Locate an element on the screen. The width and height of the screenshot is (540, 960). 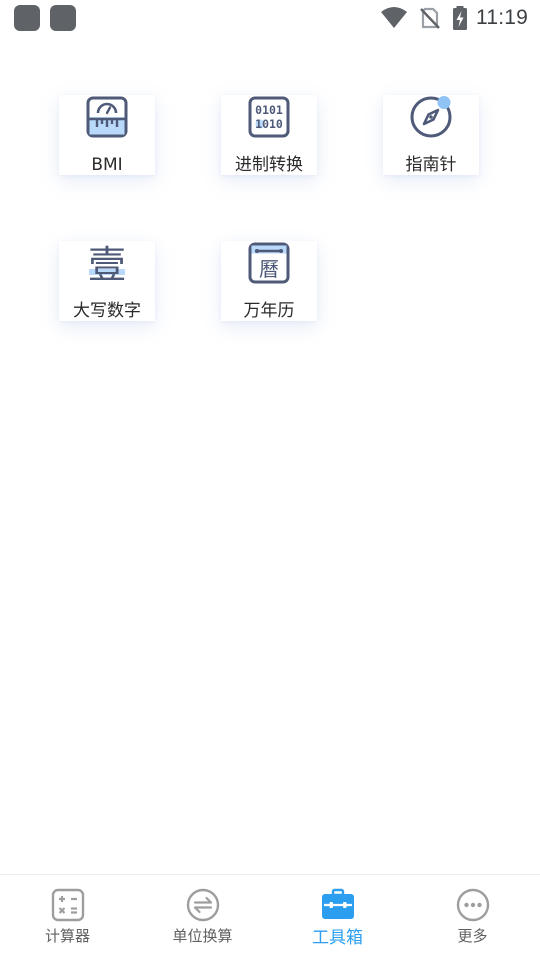
bmi-scale-icon is located at coordinates (107, 117).